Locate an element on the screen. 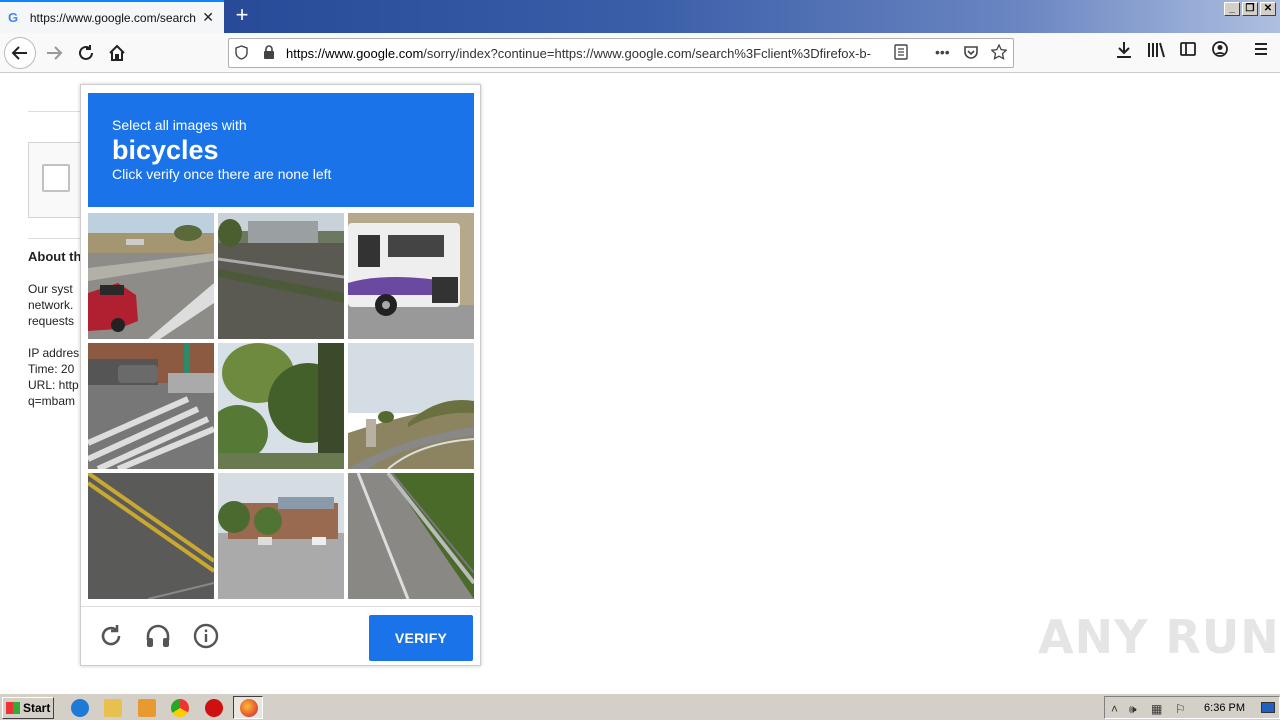 The width and height of the screenshot is (1280, 720). minimize-button: _ is located at coordinates (1232, 9).